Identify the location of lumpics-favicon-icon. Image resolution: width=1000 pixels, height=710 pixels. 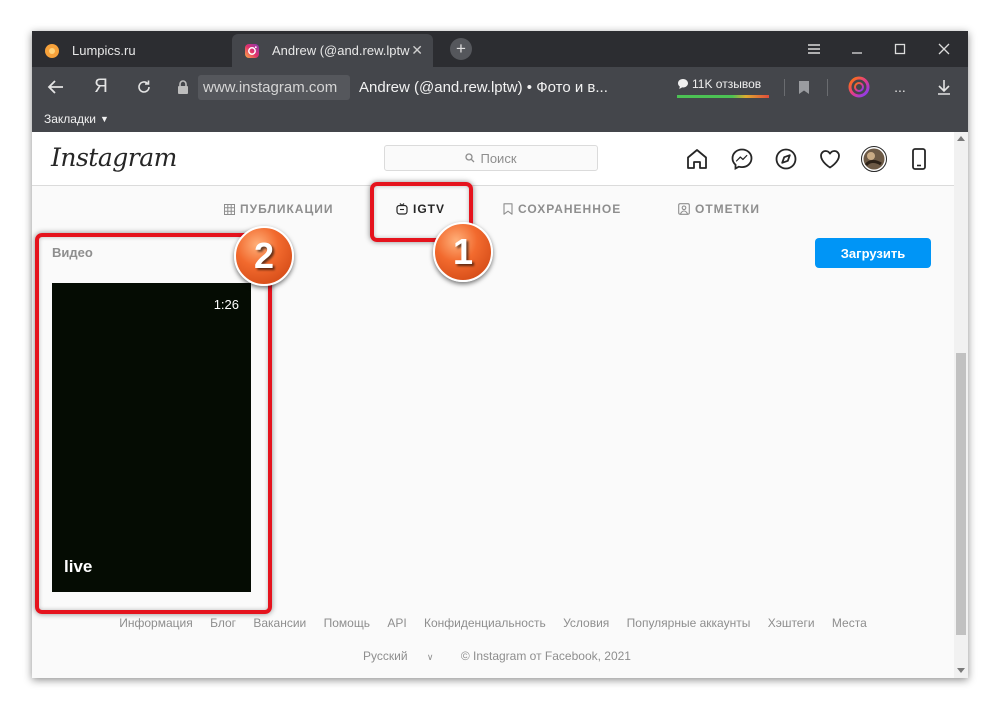
(52, 50).